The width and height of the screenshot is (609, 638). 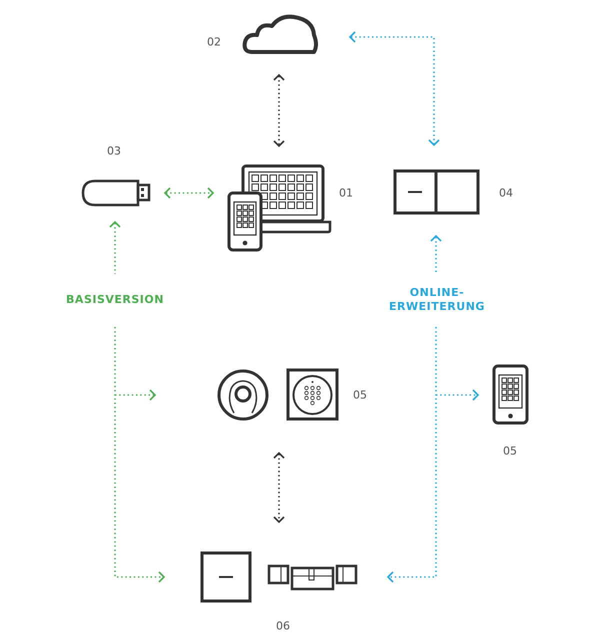 What do you see at coordinates (116, 193) in the screenshot?
I see `usb-stick-icon` at bounding box center [116, 193].